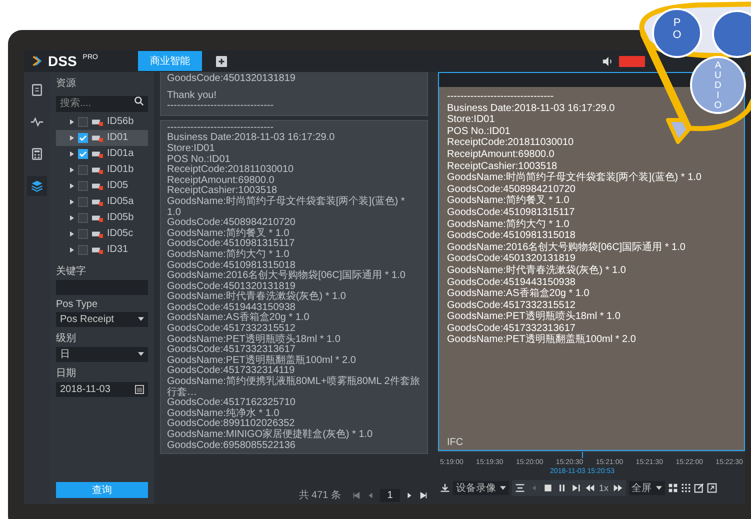 The image size is (751, 519). What do you see at coordinates (409, 495) in the screenshot?
I see `next-page-icon` at bounding box center [409, 495].